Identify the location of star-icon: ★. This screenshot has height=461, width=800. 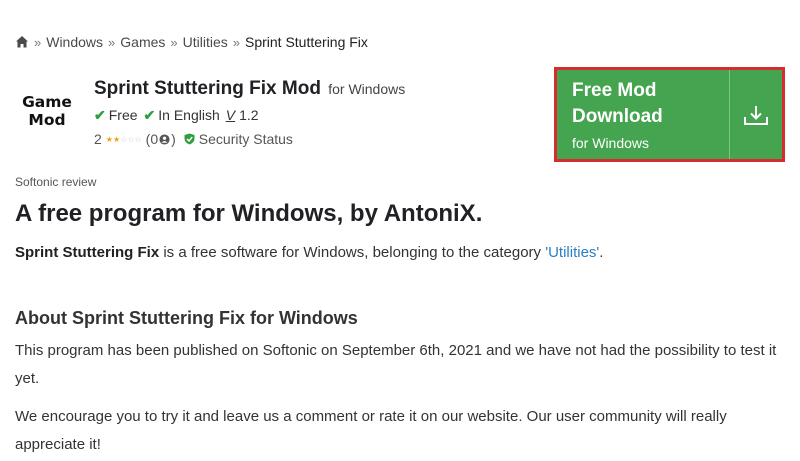
(109, 139).